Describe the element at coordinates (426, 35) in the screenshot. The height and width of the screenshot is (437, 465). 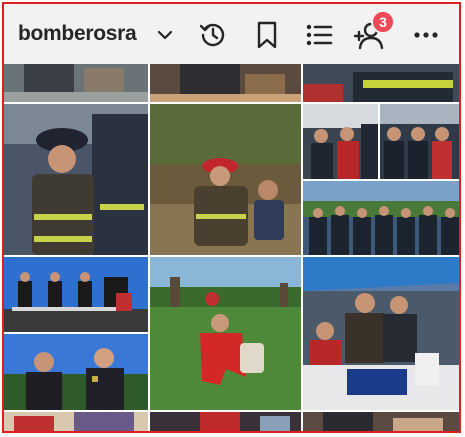
I see `more-icon` at that location.